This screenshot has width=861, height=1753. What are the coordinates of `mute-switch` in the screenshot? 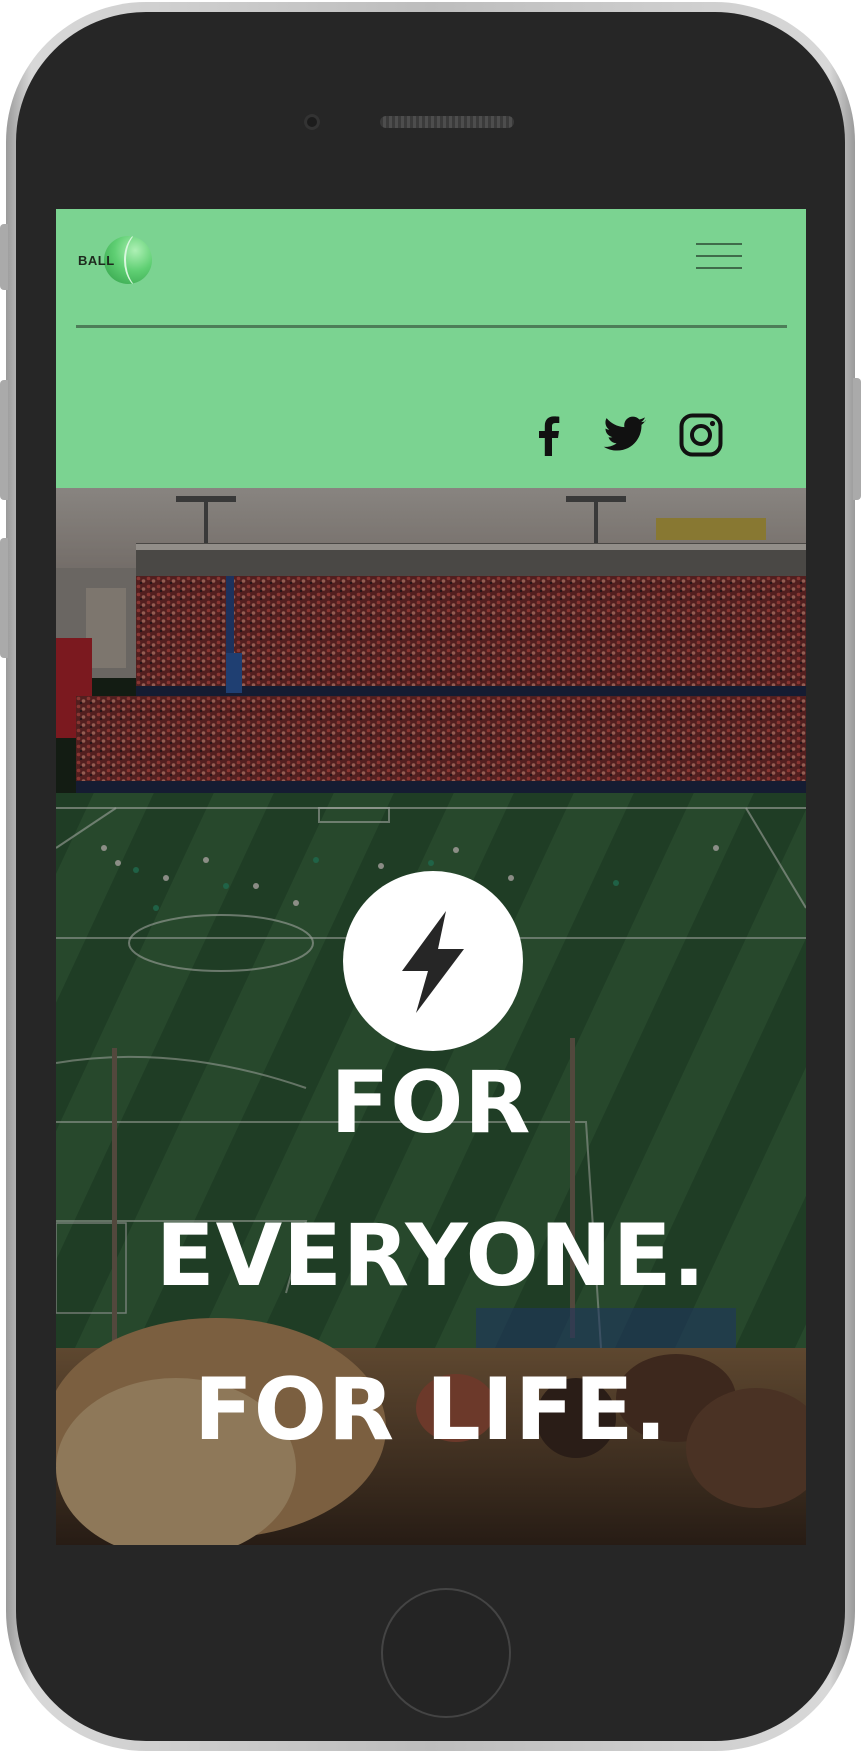 It's located at (4, 257).